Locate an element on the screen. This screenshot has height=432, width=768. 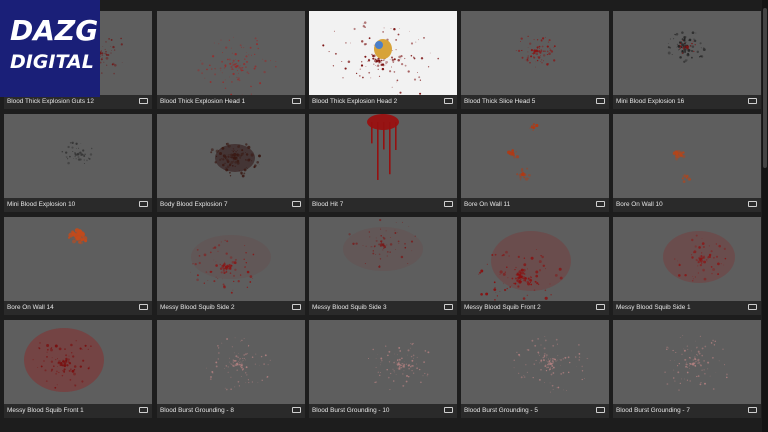
asset-title: Blood Thick Explosion Head 2 is located at coordinates (355, 101).